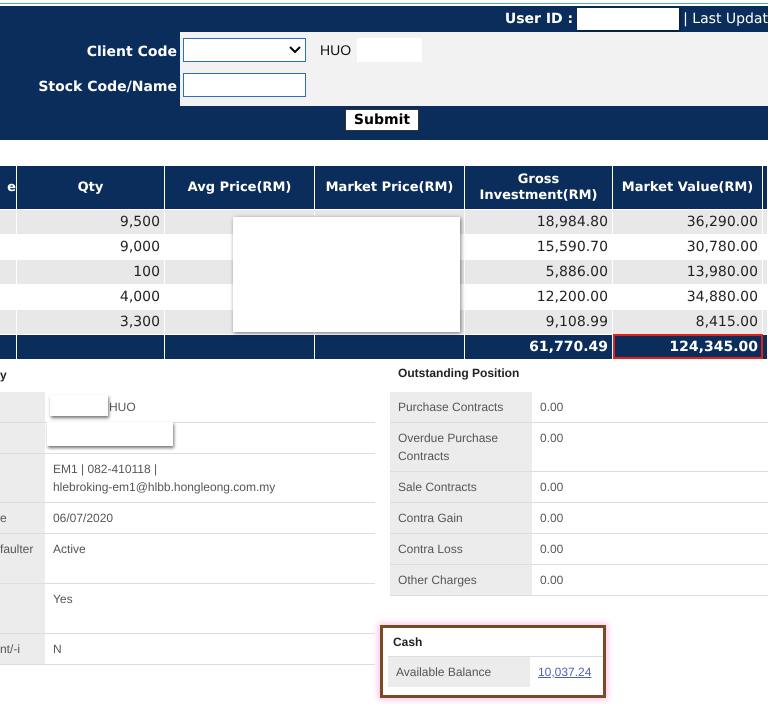 The width and height of the screenshot is (768, 704). What do you see at coordinates (539, 187) in the screenshot?
I see `column-header: Gross Investment(RM)` at bounding box center [539, 187].